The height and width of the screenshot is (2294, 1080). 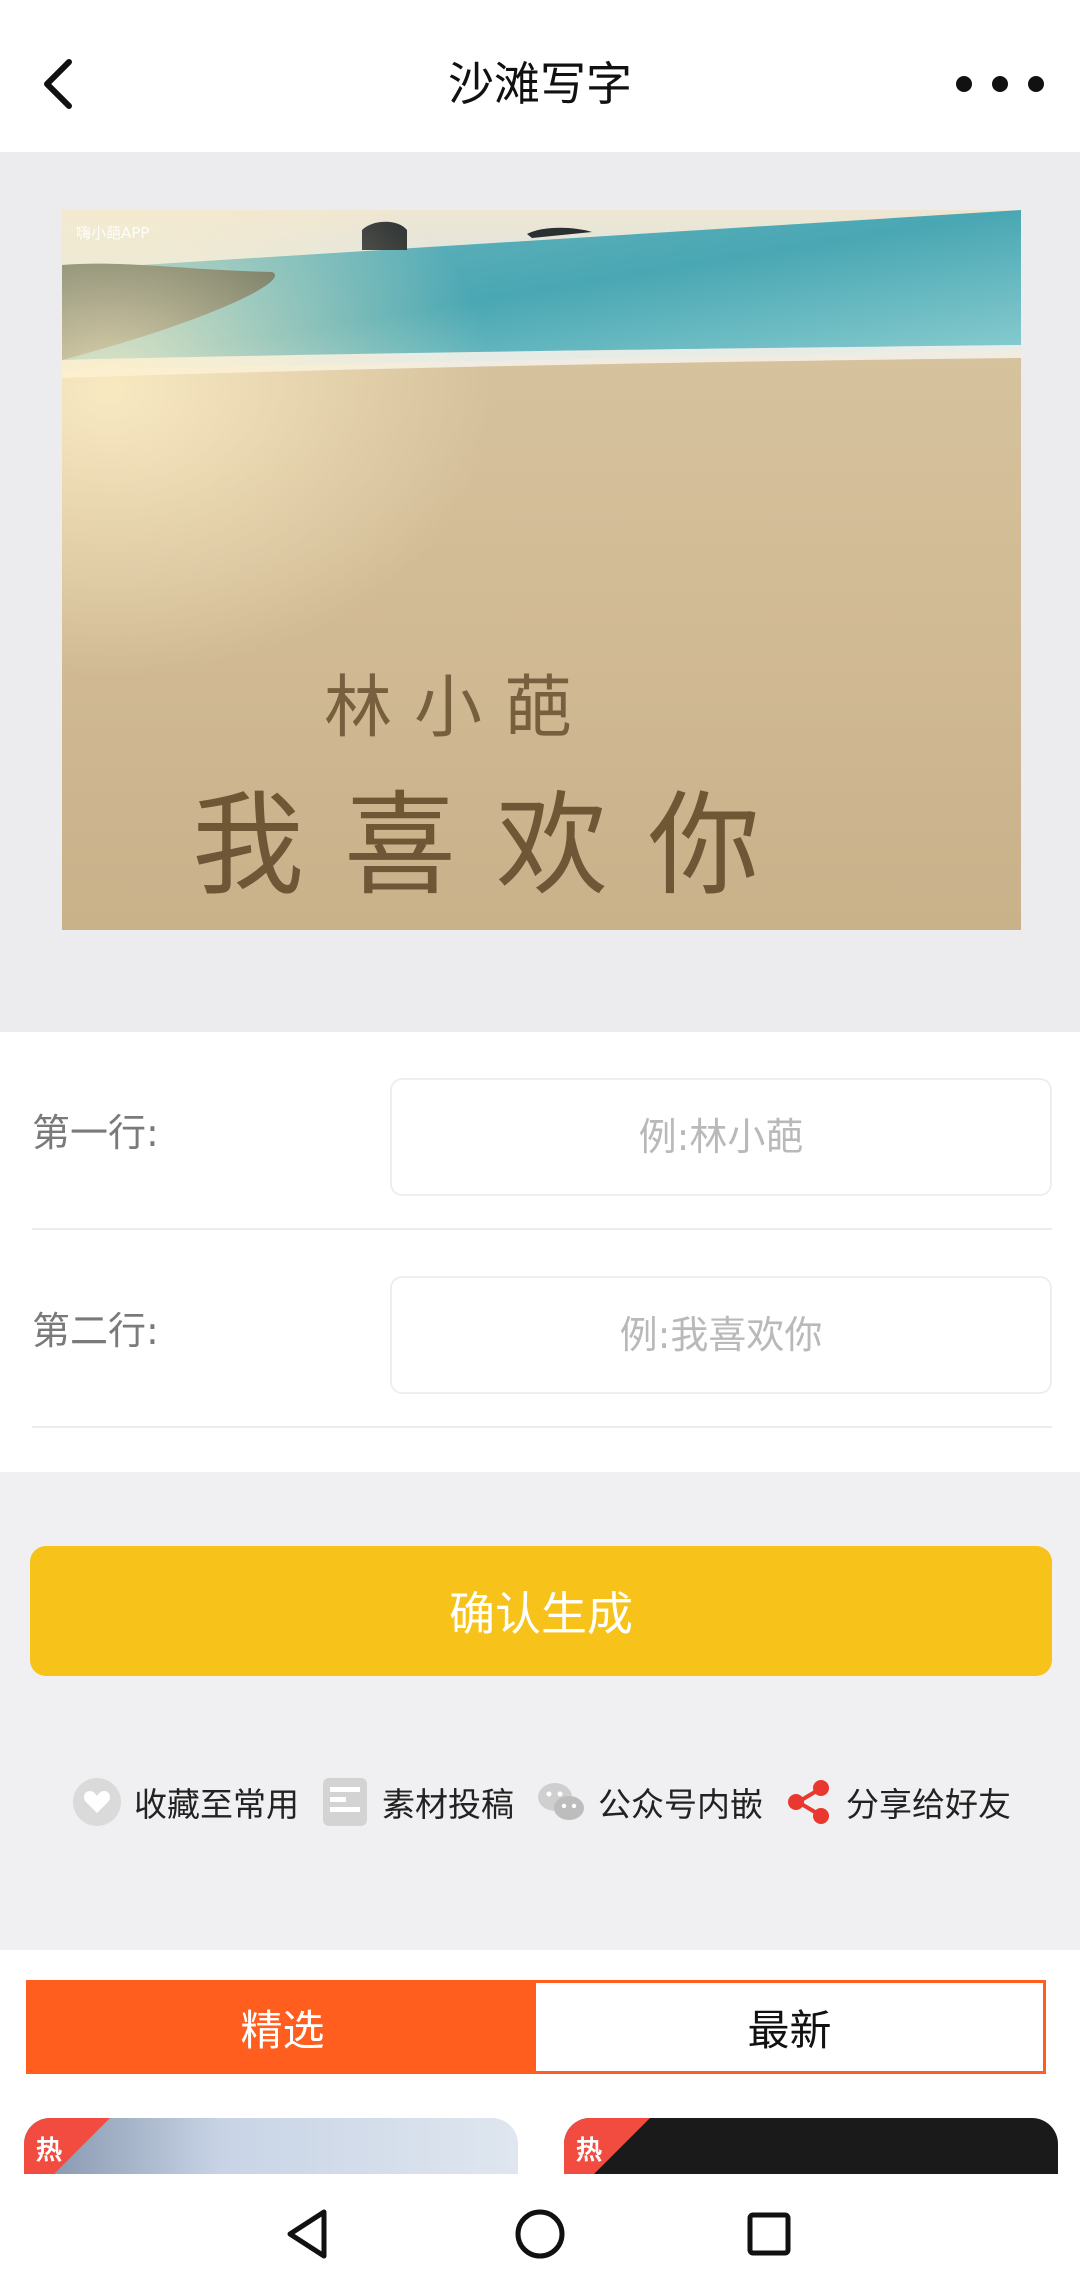 What do you see at coordinates (95, 1133) in the screenshot?
I see `first-line-label: 第一行:` at bounding box center [95, 1133].